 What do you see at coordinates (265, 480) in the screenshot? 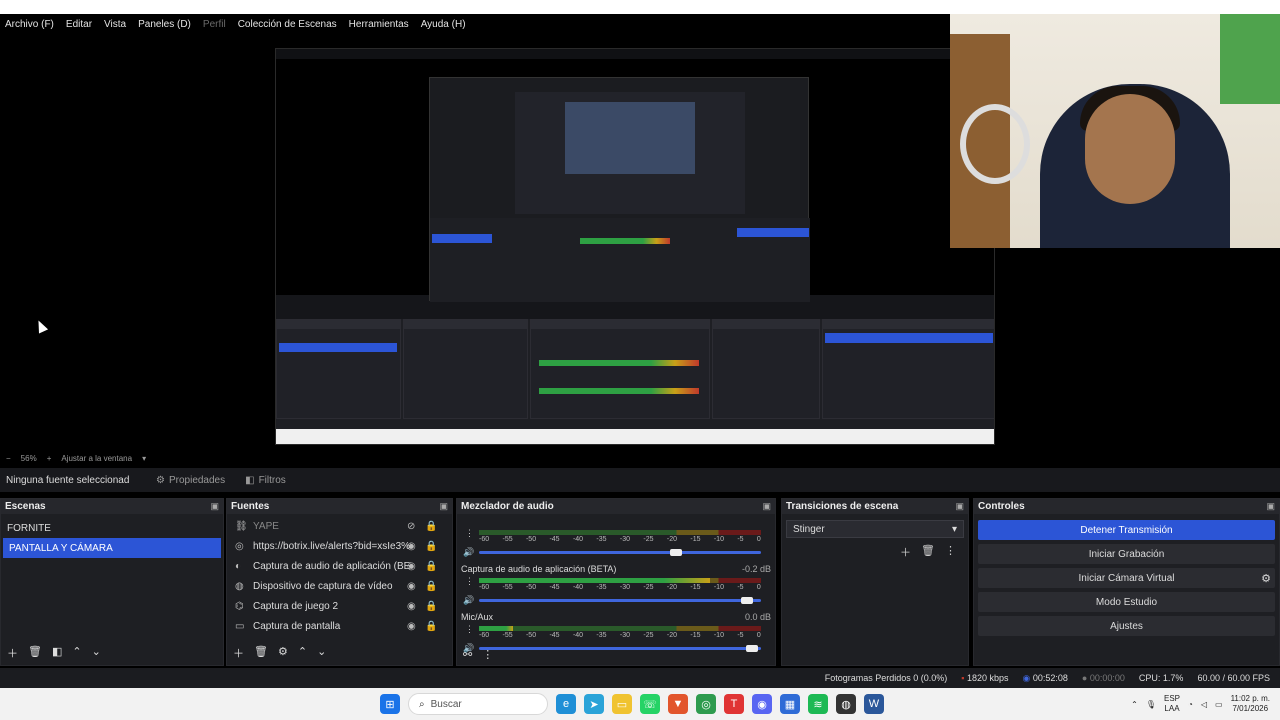
I see `filters-button: ◧ Filtros` at bounding box center [265, 480].